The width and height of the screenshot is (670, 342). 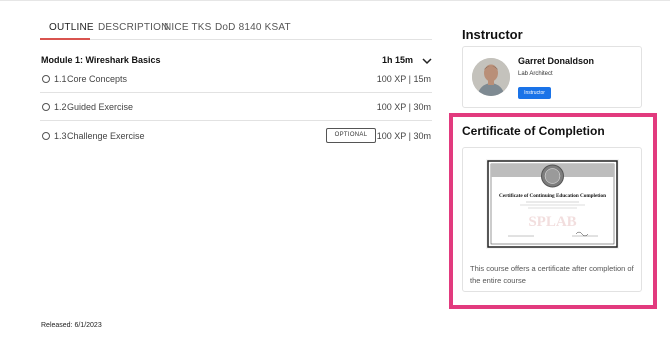 What do you see at coordinates (236, 79) in the screenshot?
I see `lesson-row: 1.1 Core Concepts 100 XP | 15m` at bounding box center [236, 79].